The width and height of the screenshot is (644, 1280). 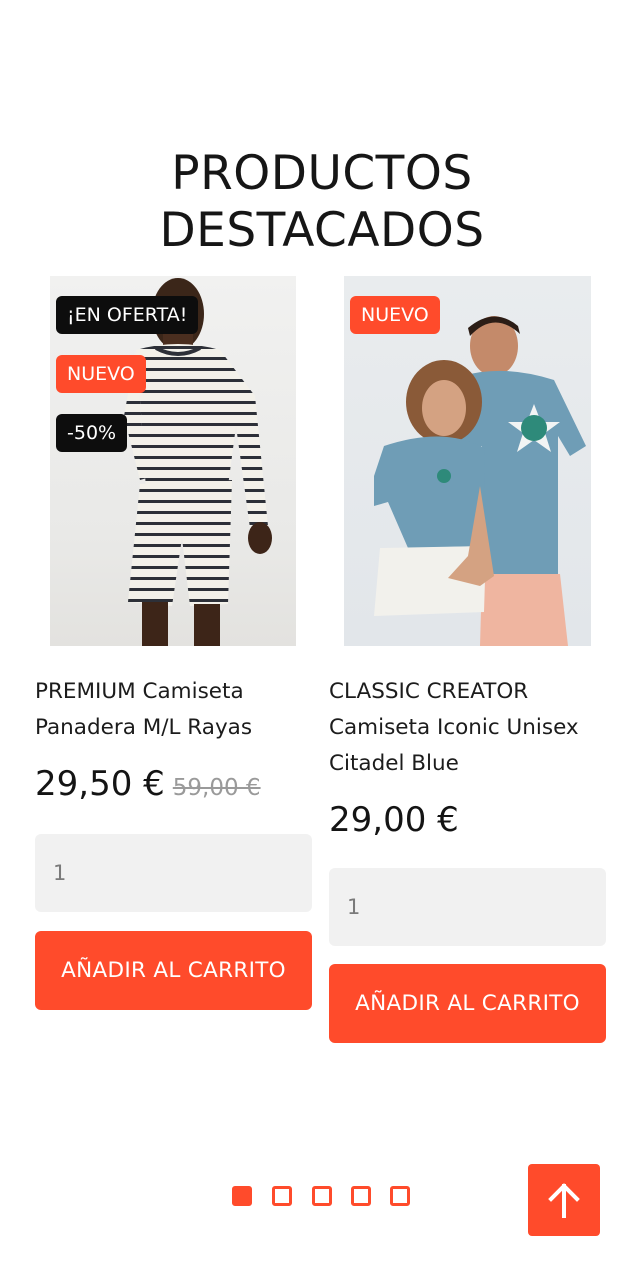 I want to click on price-row: 29,50 € 59,00 €, so click(x=148, y=786).